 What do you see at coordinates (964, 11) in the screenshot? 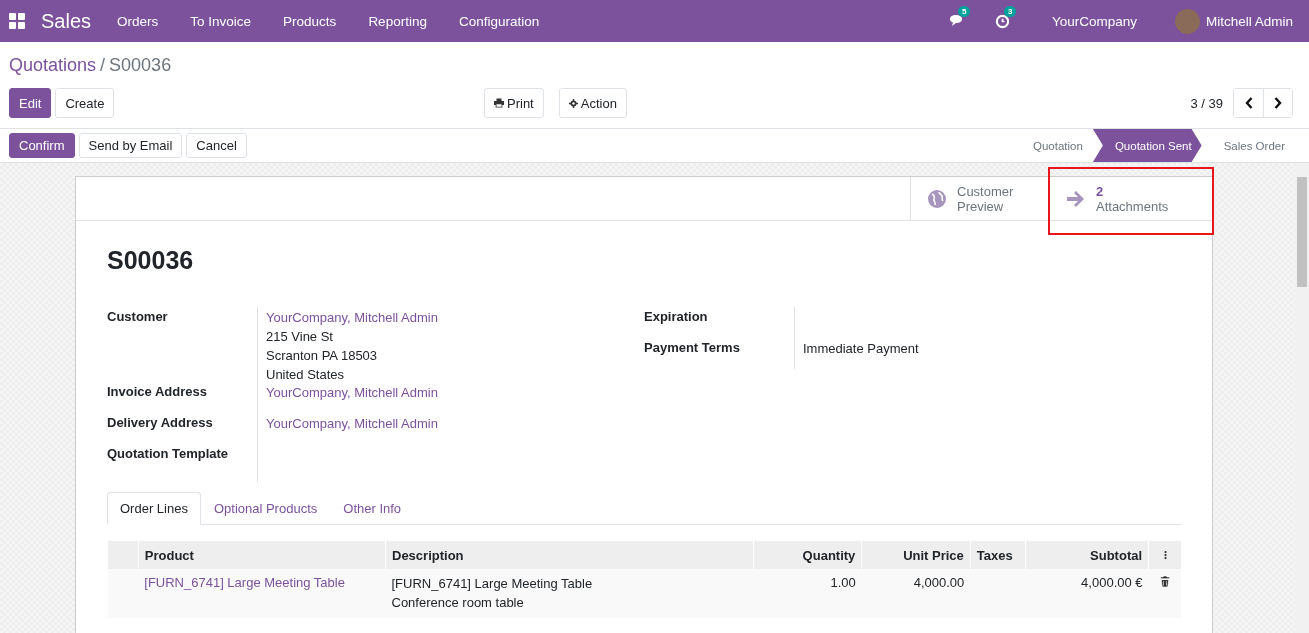
I see `message-count-badge: 5` at bounding box center [964, 11].